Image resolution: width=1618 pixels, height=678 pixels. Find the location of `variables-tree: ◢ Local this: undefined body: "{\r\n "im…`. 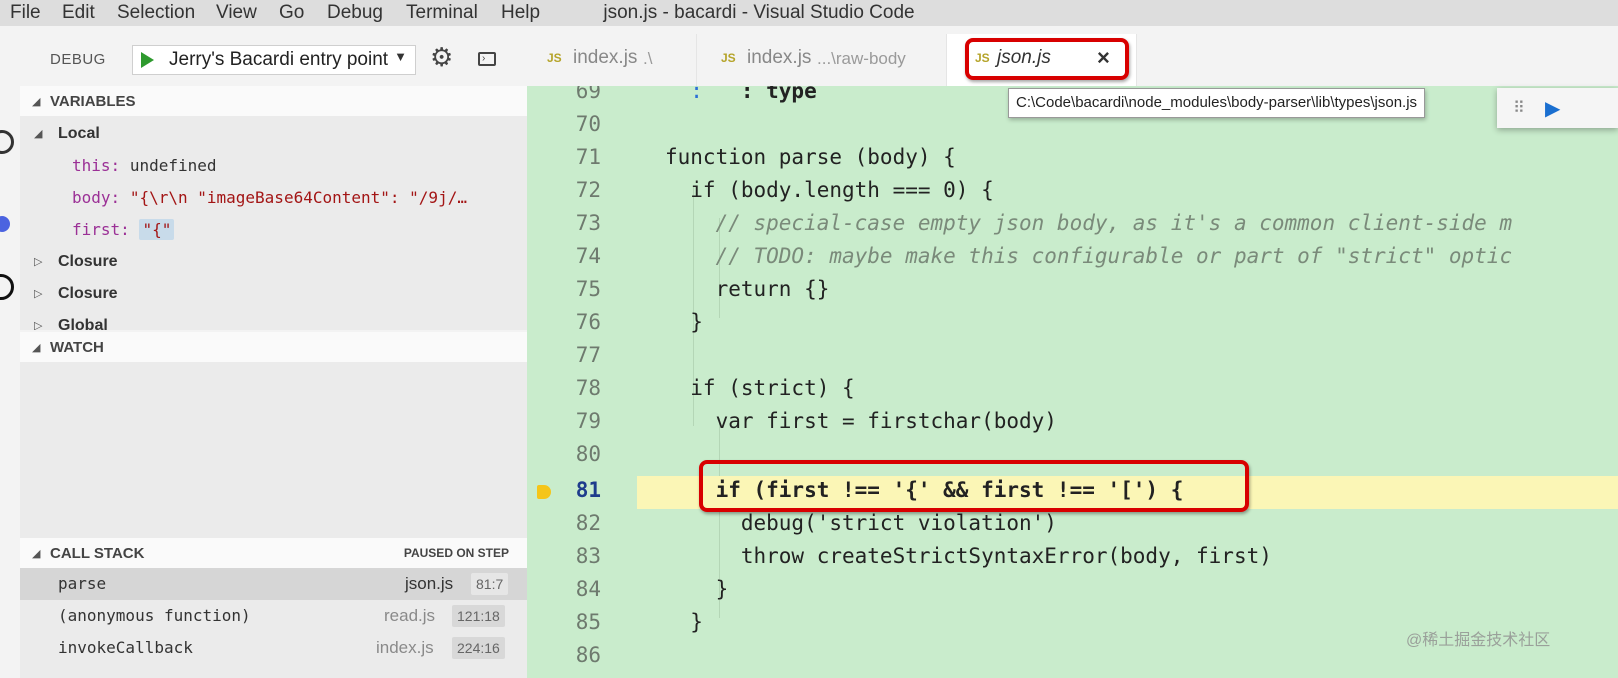

variables-tree: ◢ Local this: undefined body: "{\r\n "im… is located at coordinates (273, 223).